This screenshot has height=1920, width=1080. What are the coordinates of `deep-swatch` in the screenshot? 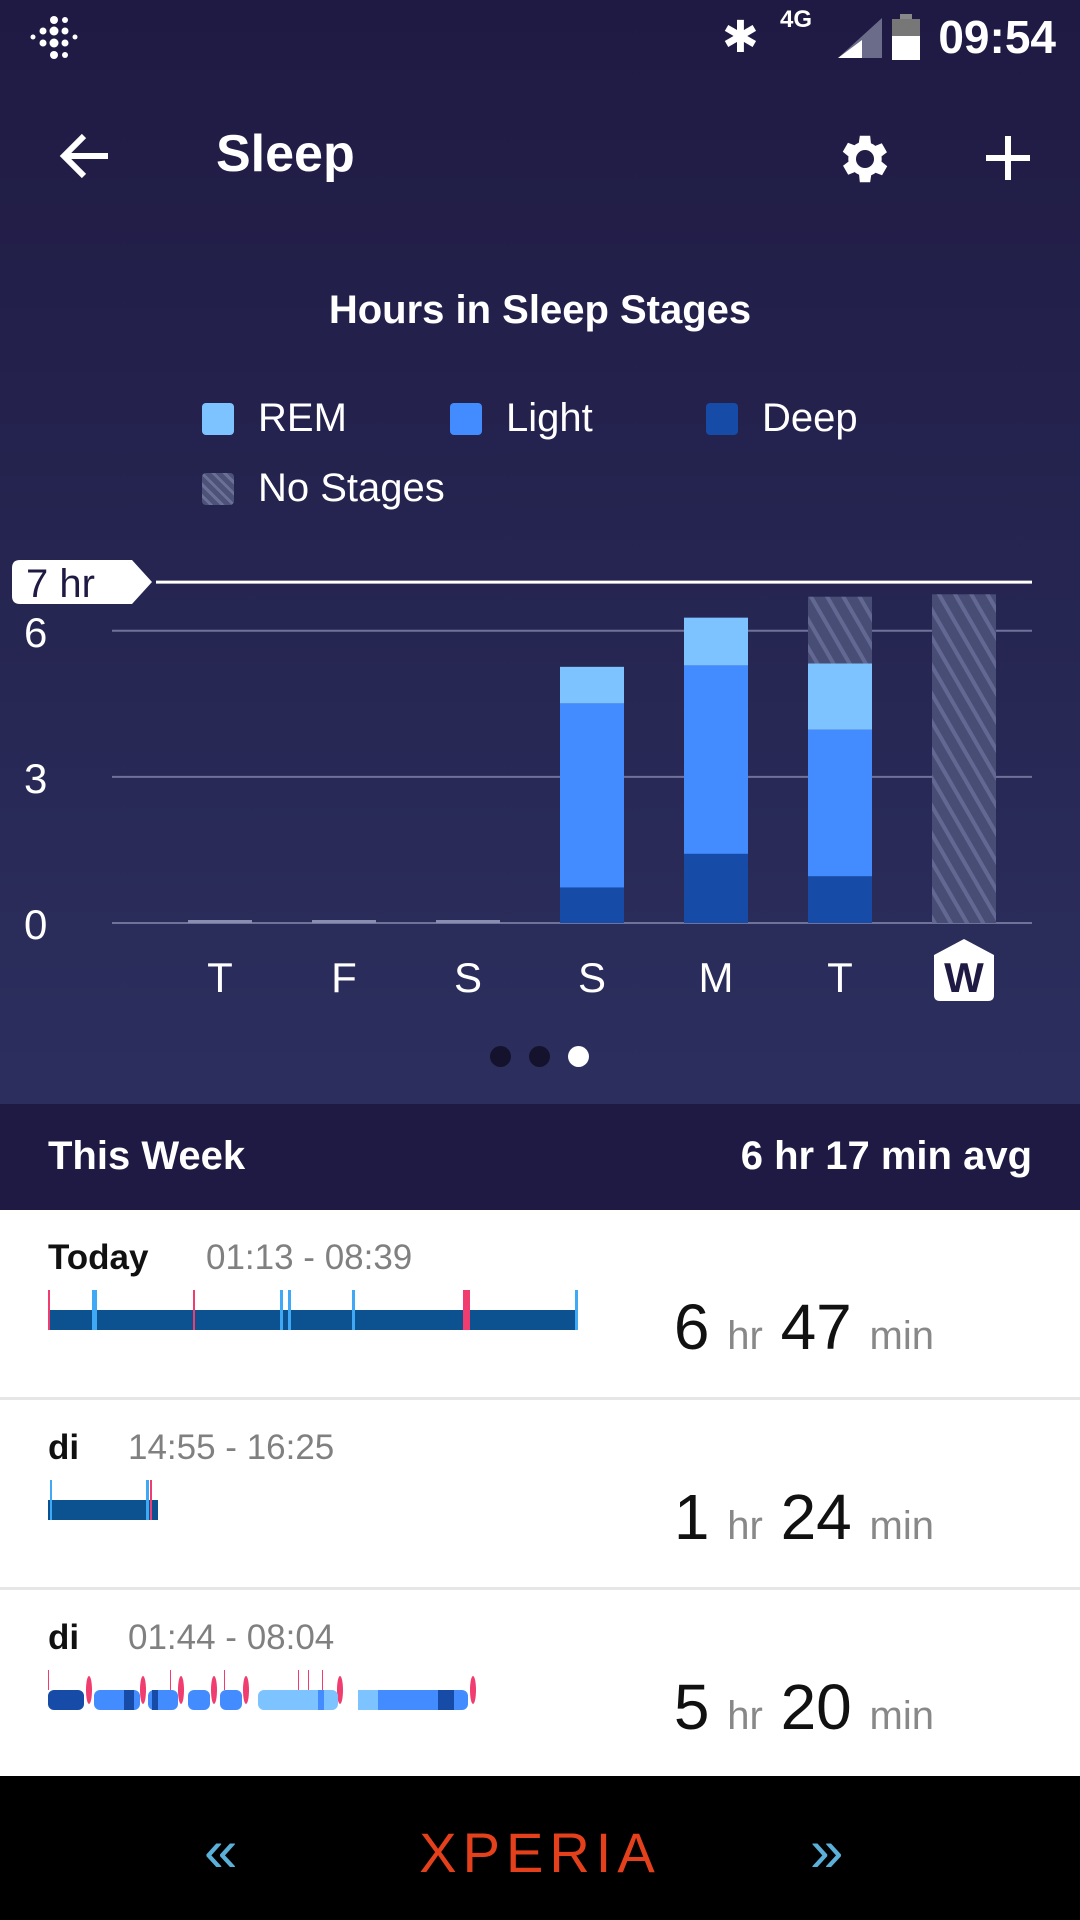 It's located at (722, 418).